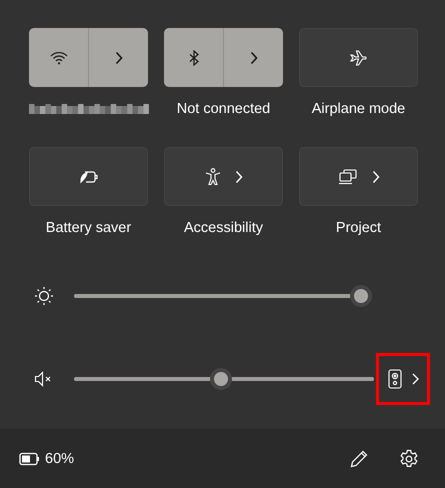  I want to click on battery-percentage: 60%, so click(59, 459).